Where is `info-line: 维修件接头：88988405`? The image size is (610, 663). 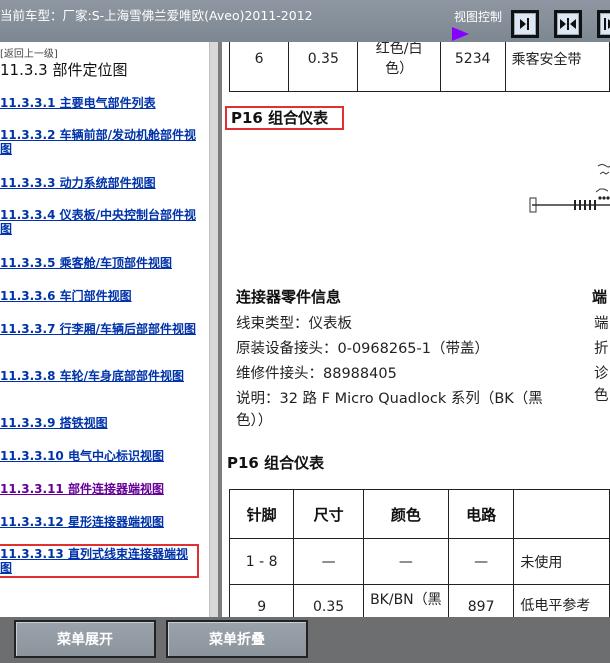 info-line: 维修件接头：88988405 is located at coordinates (316, 374).